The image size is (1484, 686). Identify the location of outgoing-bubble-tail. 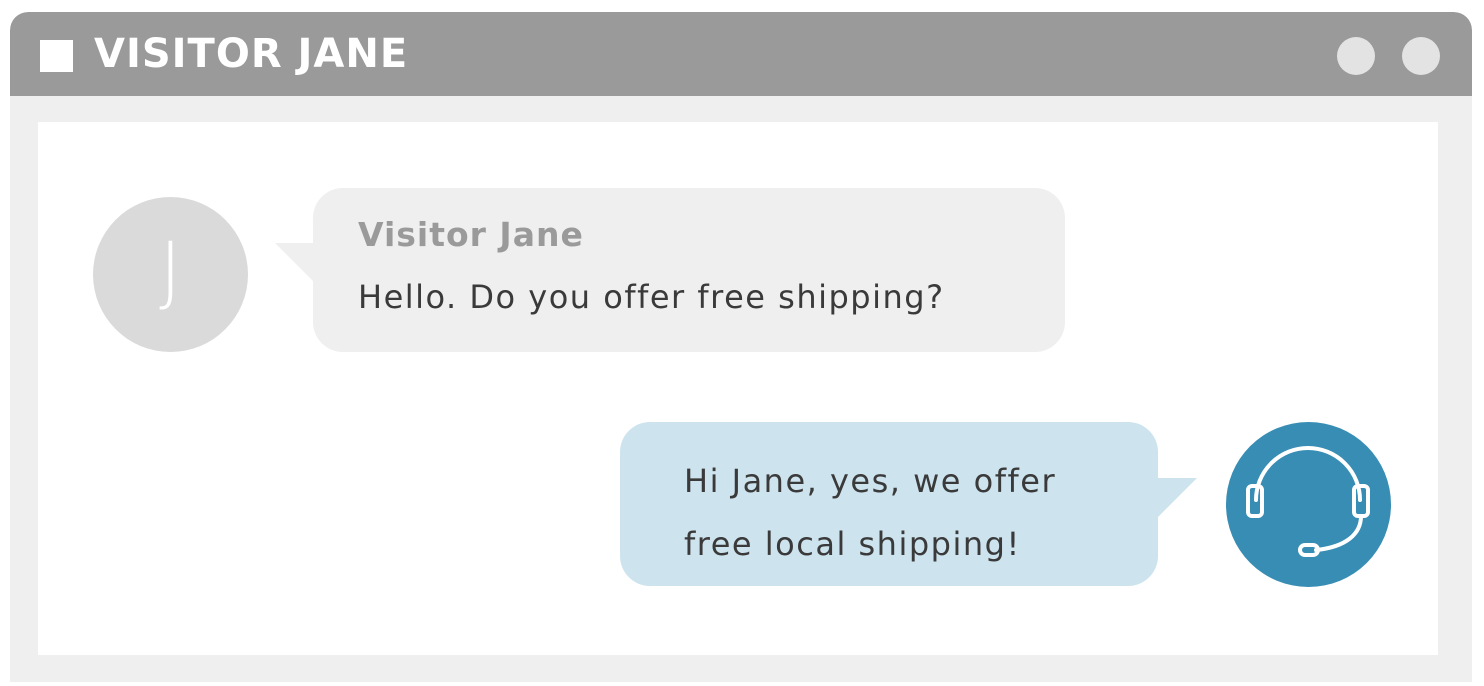
(1177, 498).